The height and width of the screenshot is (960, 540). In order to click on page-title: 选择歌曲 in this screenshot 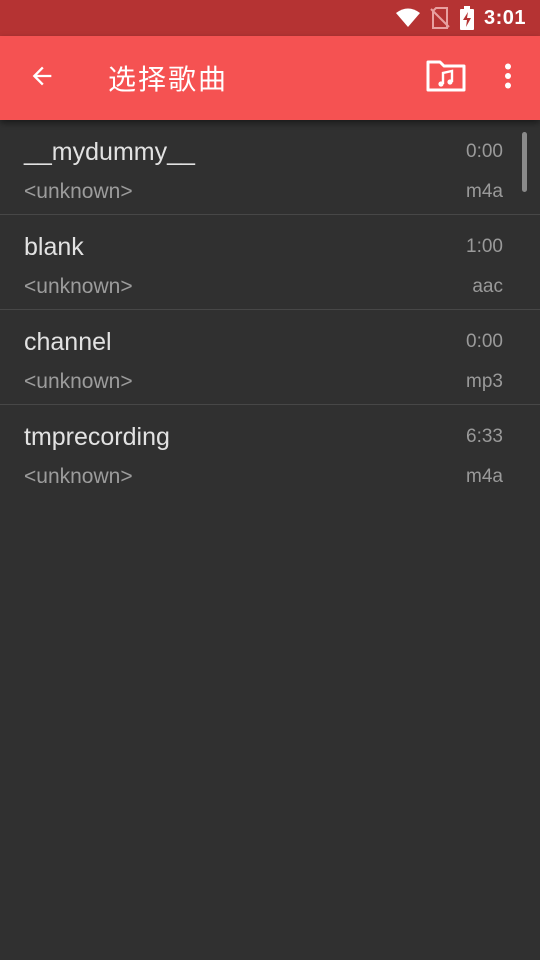, I will do `click(168, 79)`.